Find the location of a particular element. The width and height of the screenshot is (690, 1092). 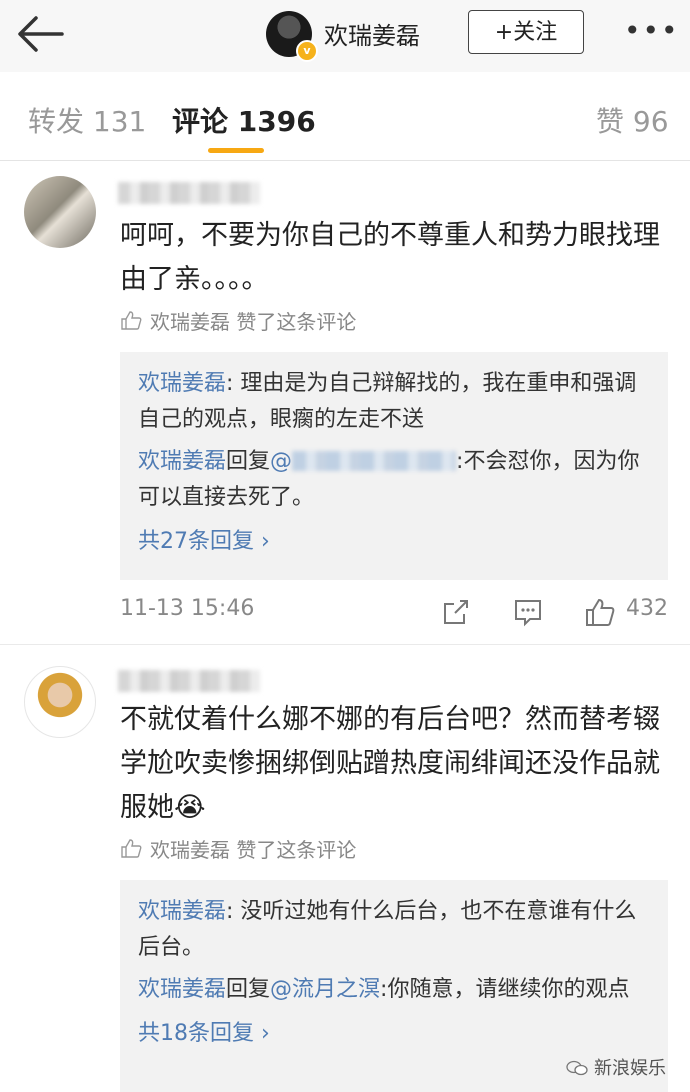

share-icon is located at coordinates (456, 612).